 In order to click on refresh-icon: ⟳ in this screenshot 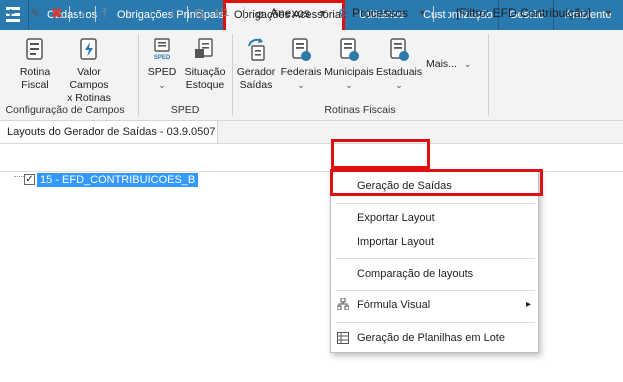, I will do `click(82, 13)`.